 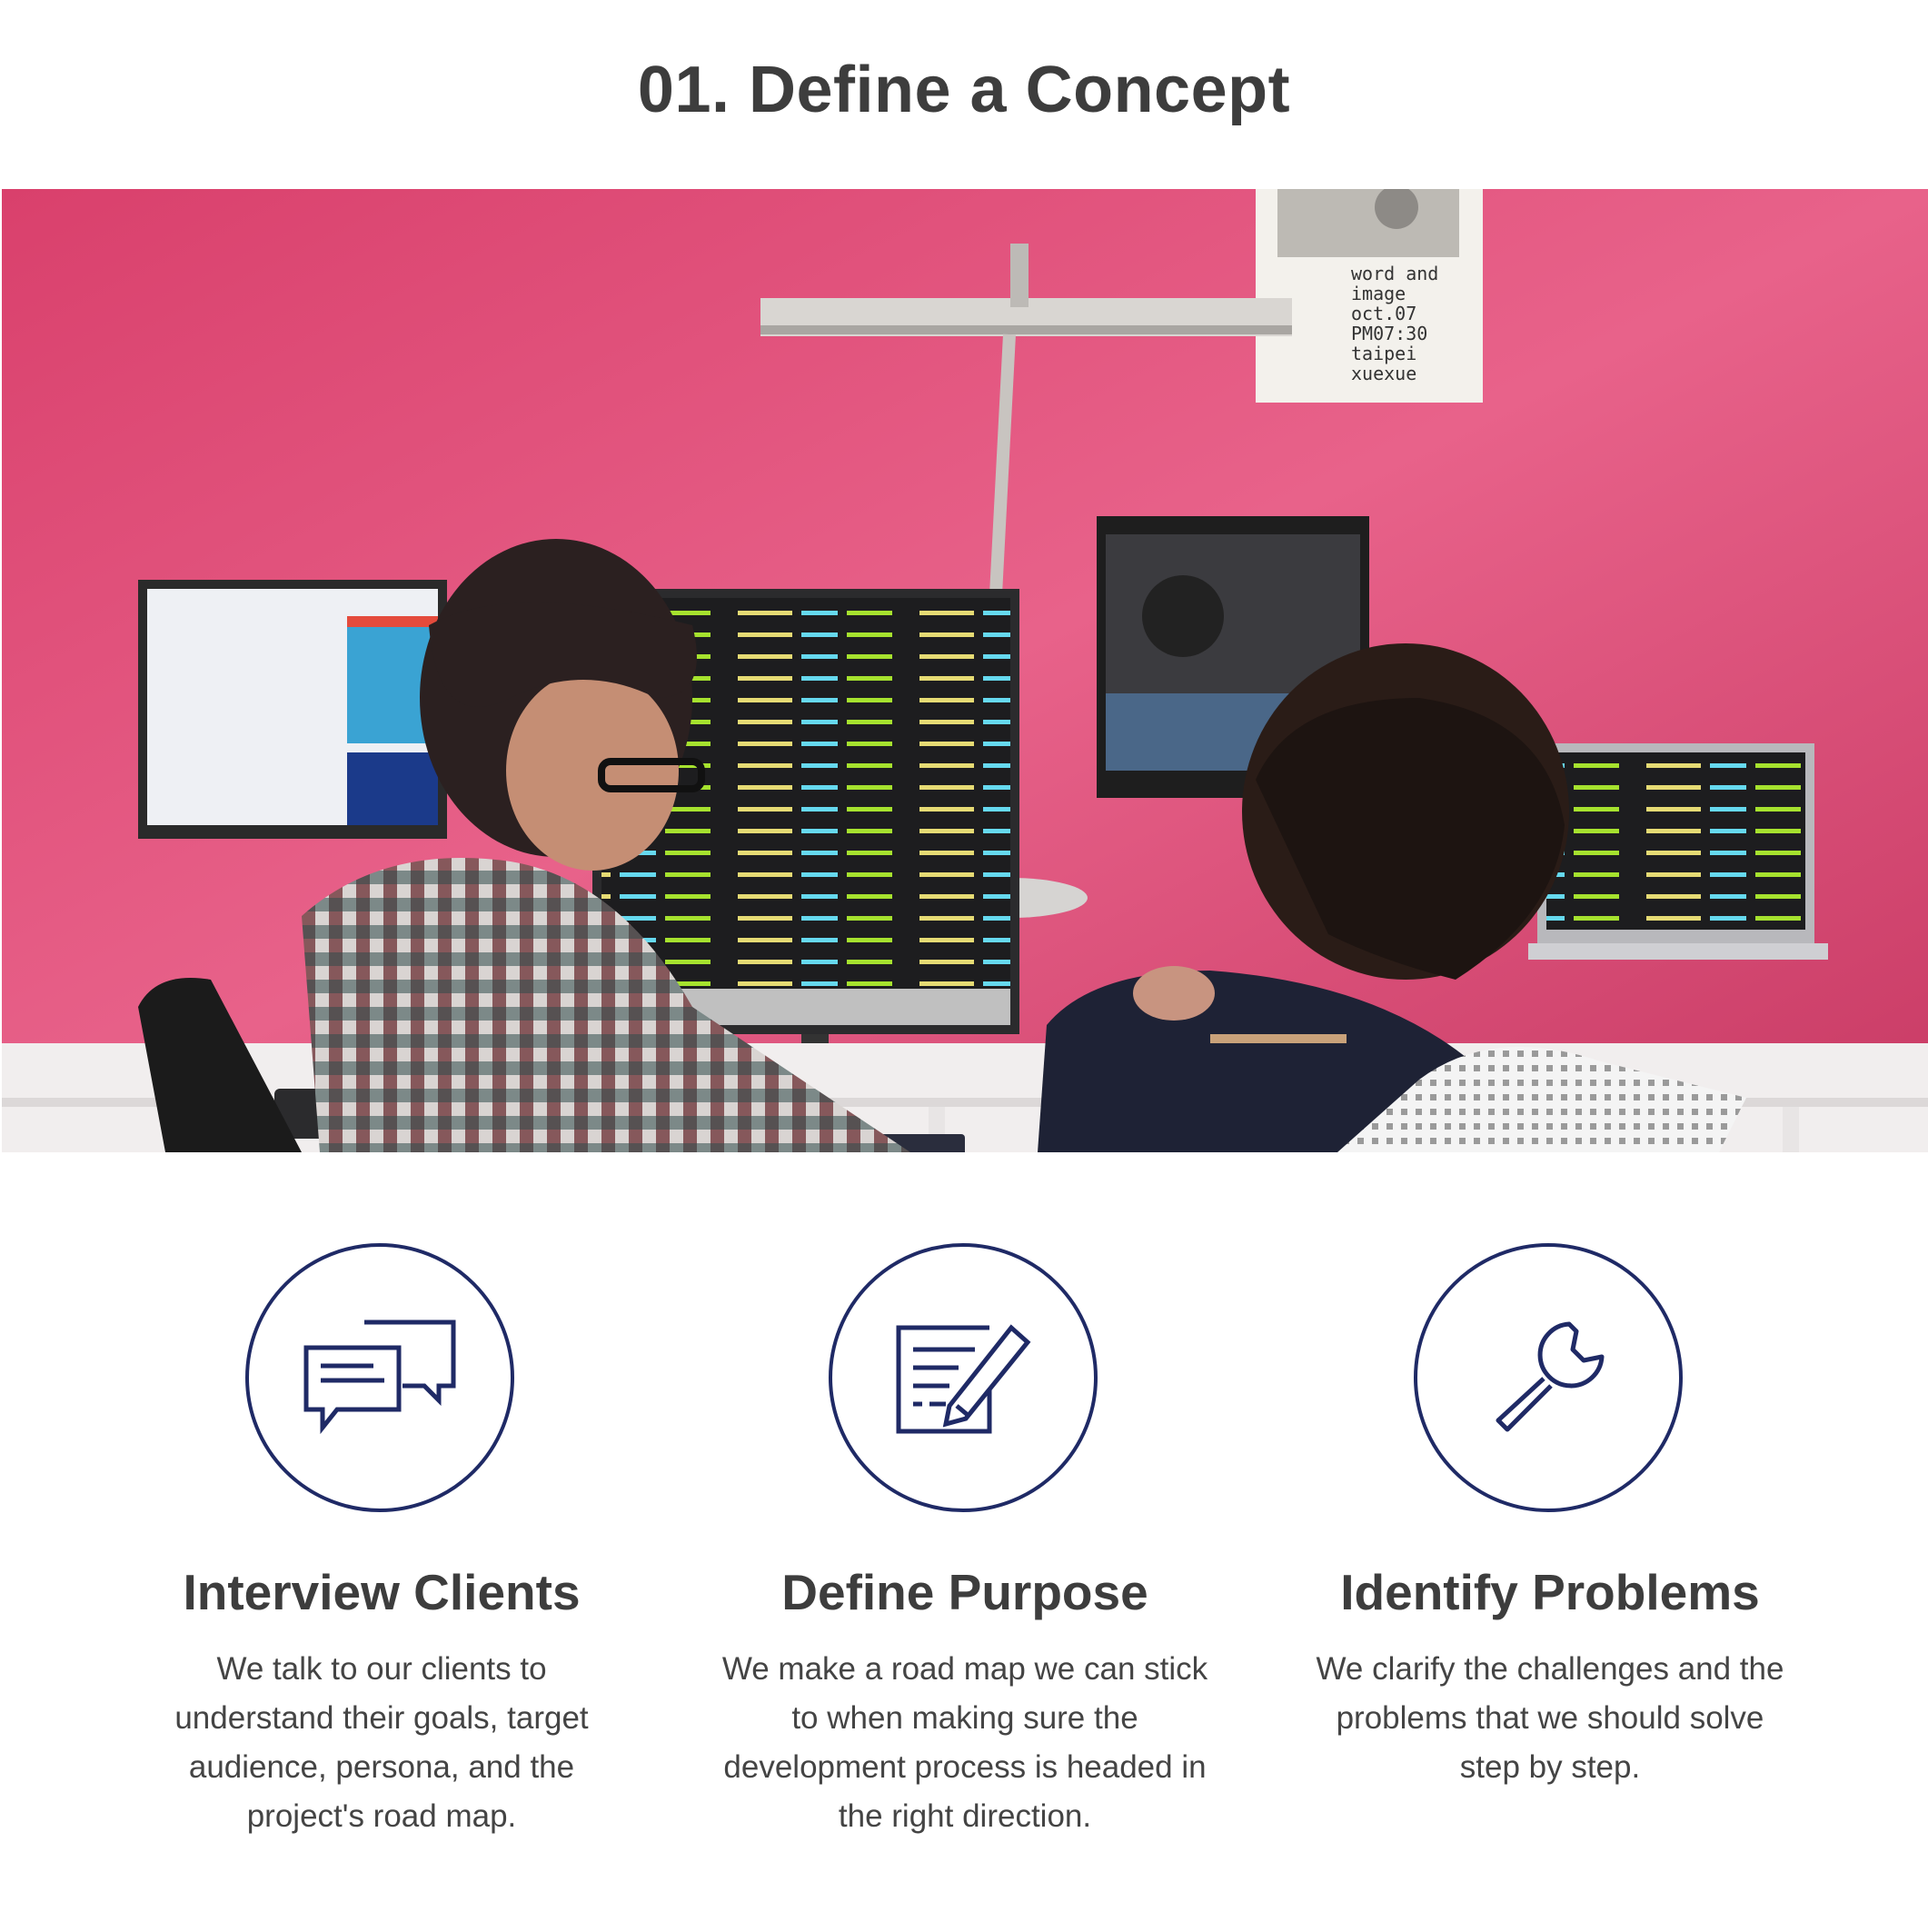 I want to click on document-pencil-icon, so click(x=964, y=1379).